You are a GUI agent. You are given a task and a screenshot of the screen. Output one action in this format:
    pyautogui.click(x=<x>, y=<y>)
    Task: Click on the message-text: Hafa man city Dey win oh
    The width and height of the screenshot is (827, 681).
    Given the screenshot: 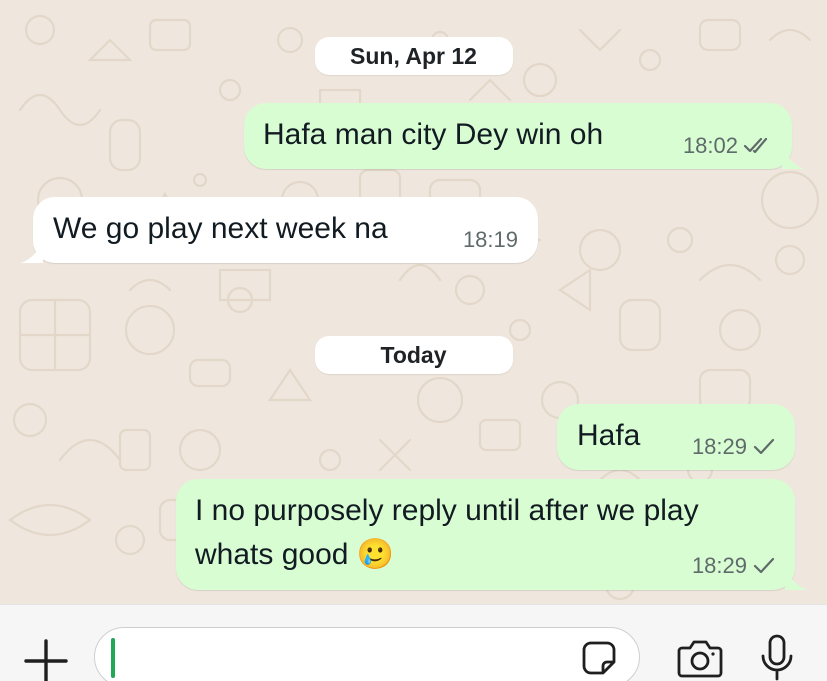 What is the action you would take?
    pyautogui.click(x=433, y=134)
    